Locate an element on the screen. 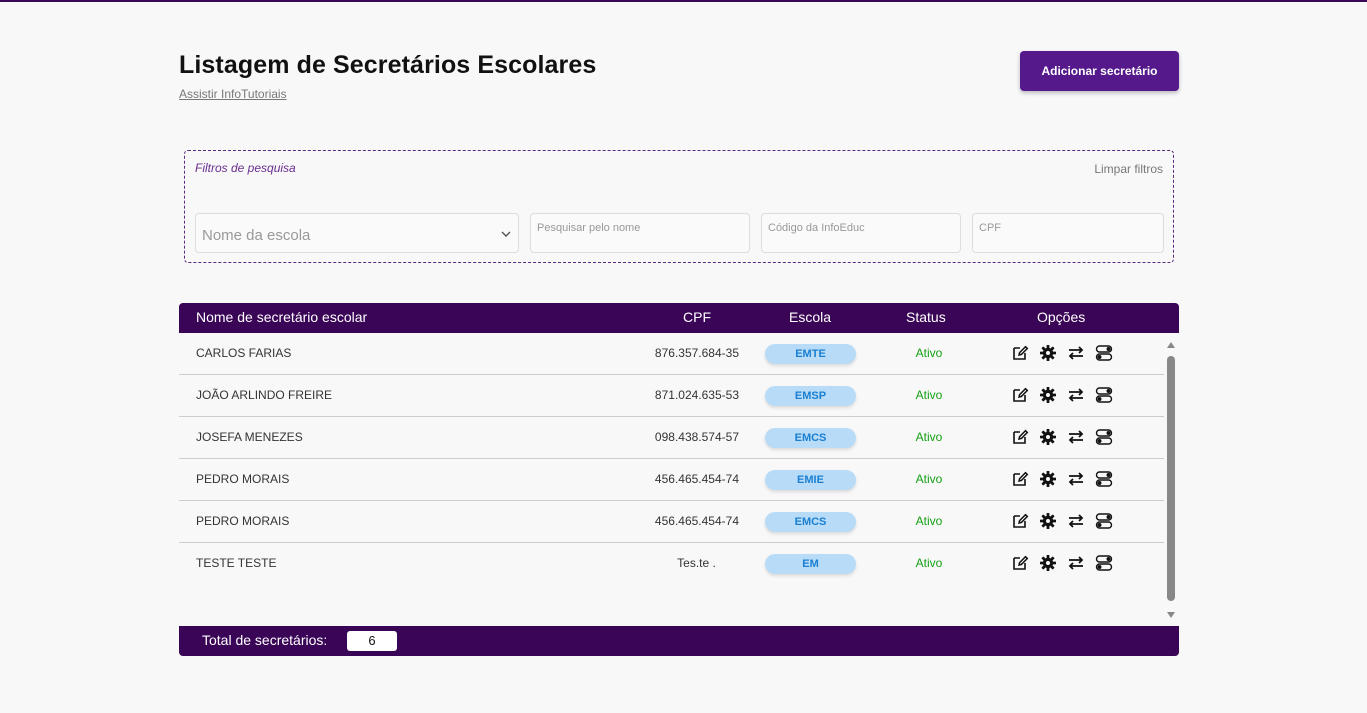 This screenshot has height=713, width=1367. column-cpf: CPF is located at coordinates (697, 317).